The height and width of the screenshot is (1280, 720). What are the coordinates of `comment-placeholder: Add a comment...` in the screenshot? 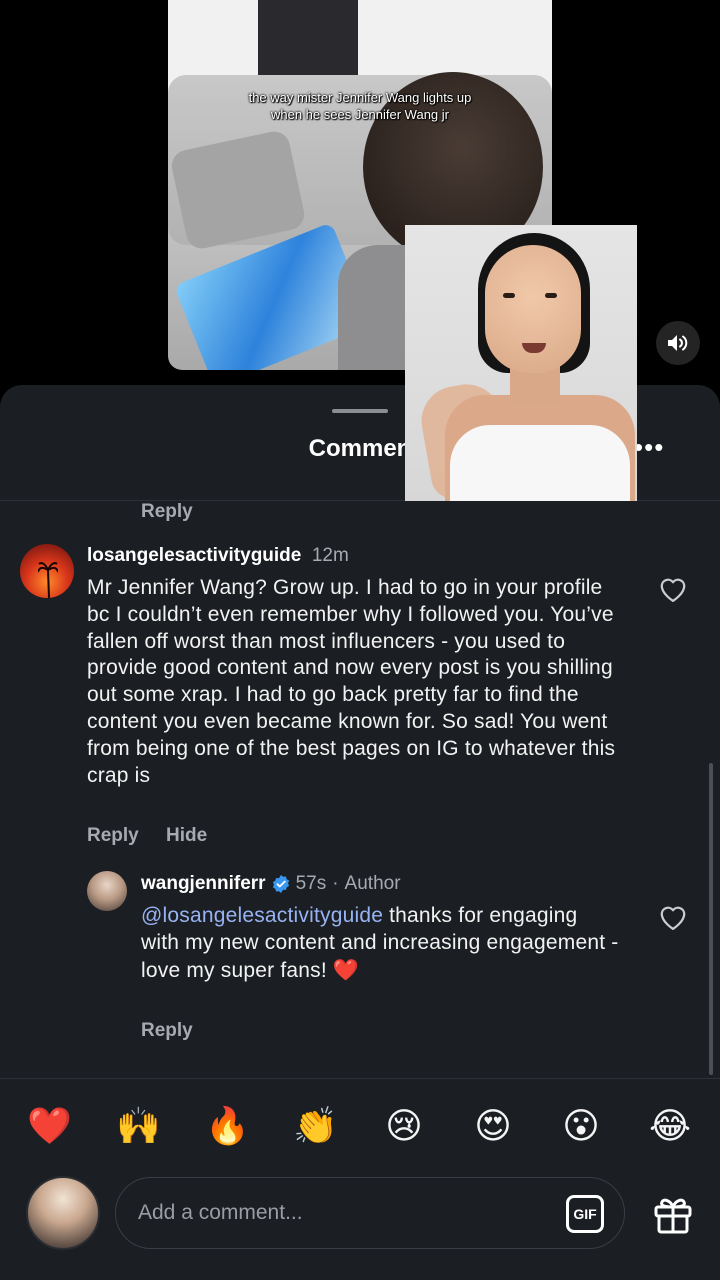 It's located at (220, 1212).